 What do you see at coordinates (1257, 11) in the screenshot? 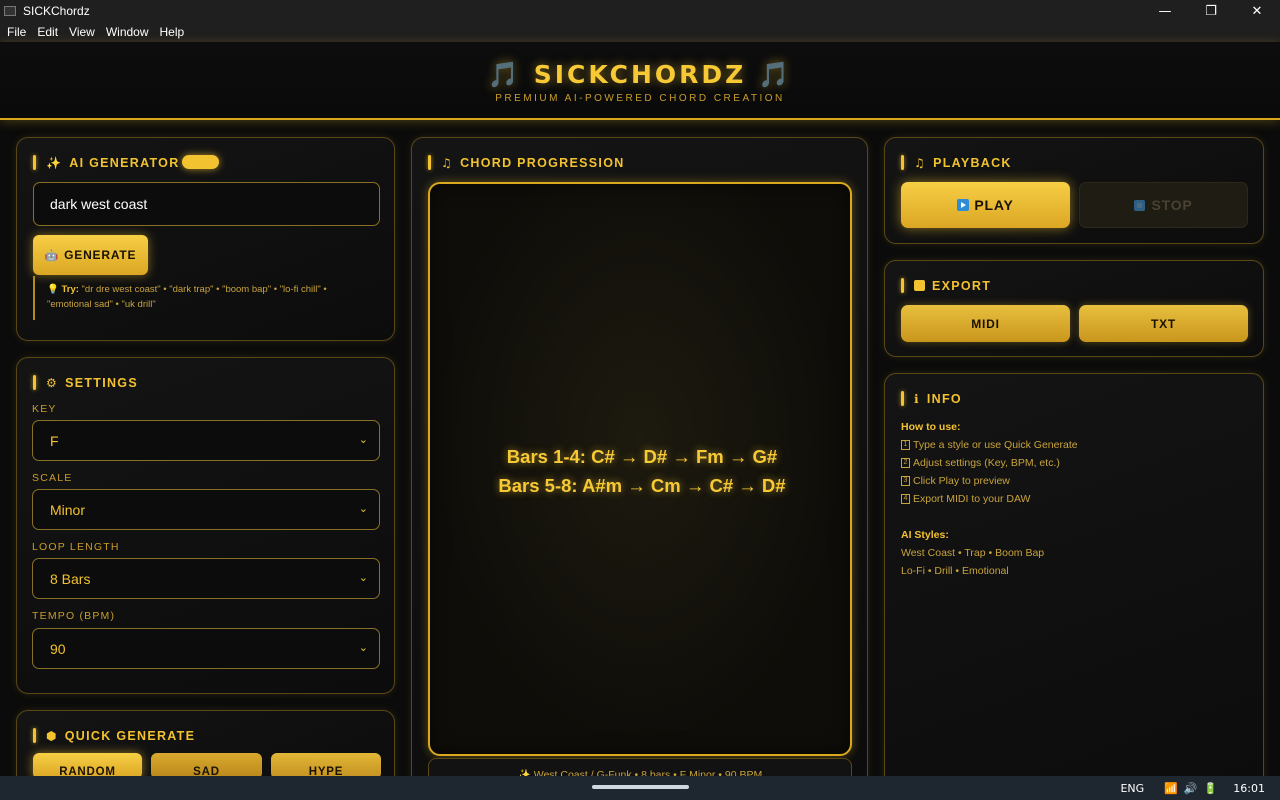
I see `close-button: ✕` at bounding box center [1257, 11].